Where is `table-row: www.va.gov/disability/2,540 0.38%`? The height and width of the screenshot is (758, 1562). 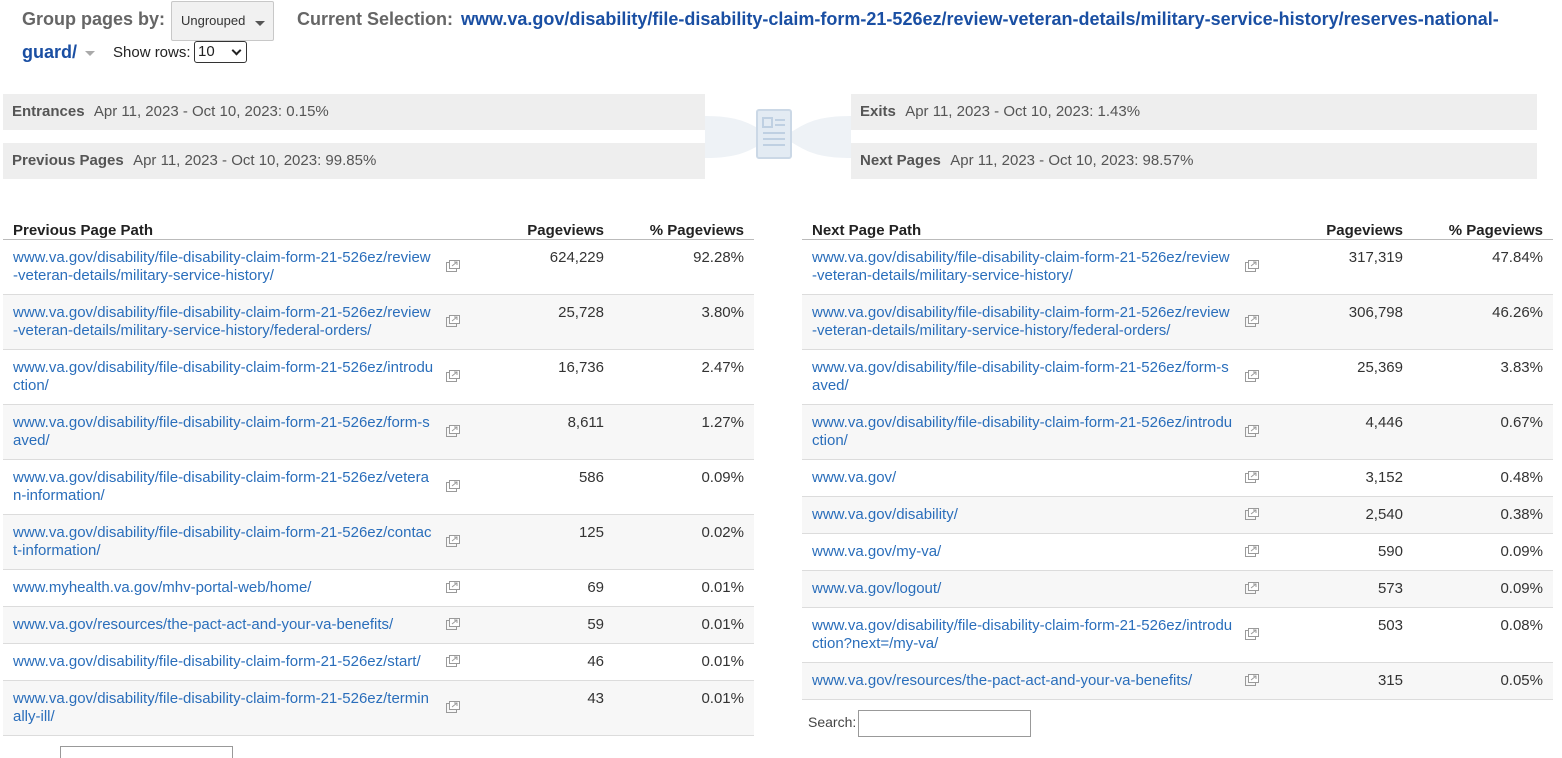 table-row: www.va.gov/disability/2,540 0.38% is located at coordinates (1177, 515).